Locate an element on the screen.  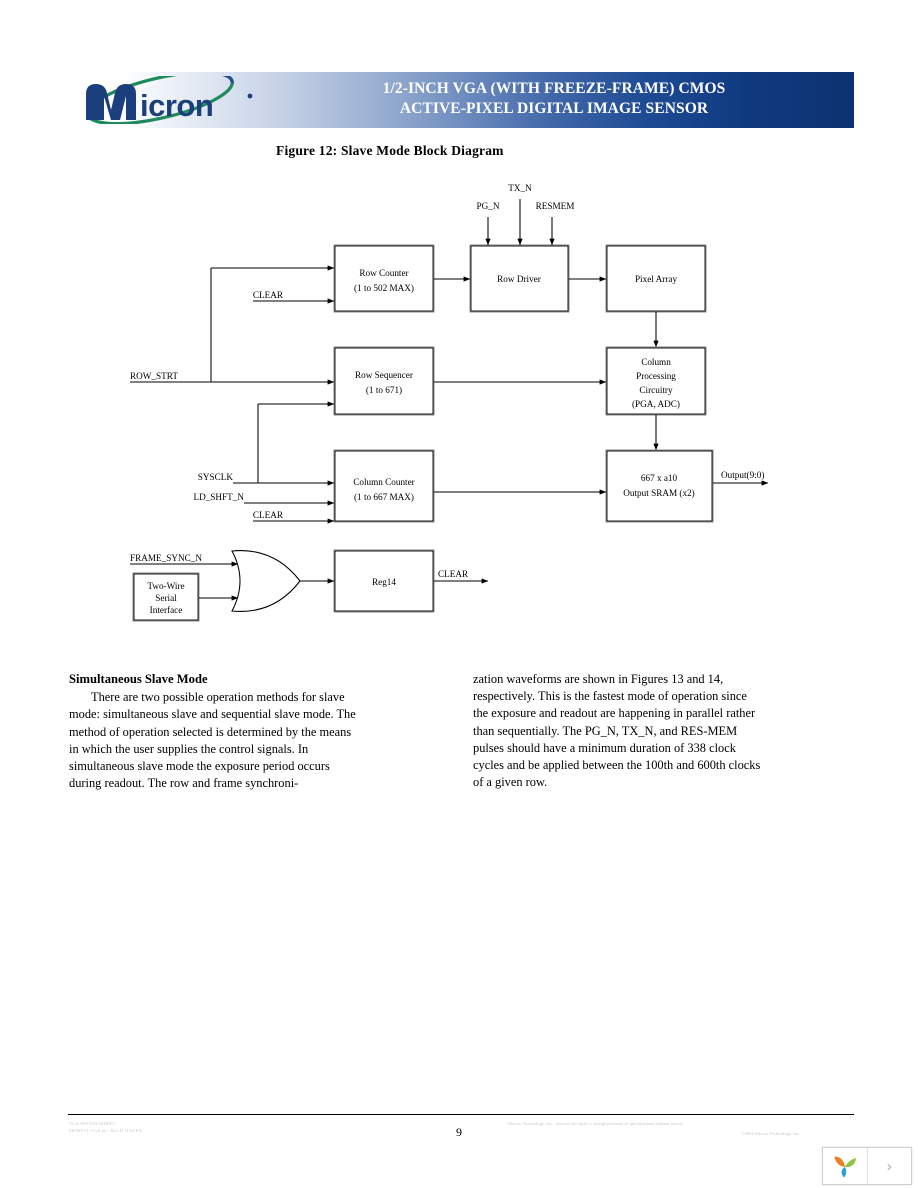
signal-label-output-bus: Output(9:0) is located at coordinates (742, 475).